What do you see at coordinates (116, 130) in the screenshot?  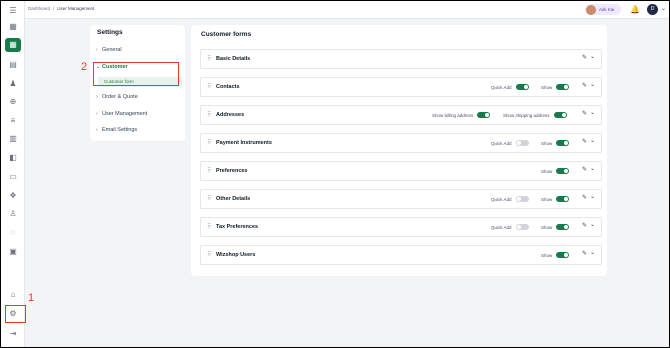 I see `settings-item-email-settings: › Email Settings` at bounding box center [116, 130].